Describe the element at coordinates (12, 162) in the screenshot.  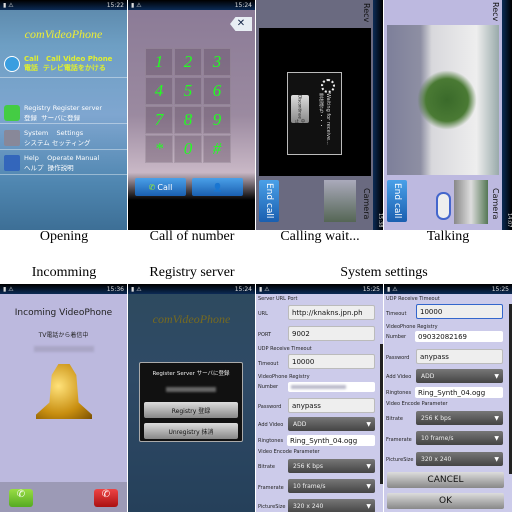
I see `help-icon` at that location.